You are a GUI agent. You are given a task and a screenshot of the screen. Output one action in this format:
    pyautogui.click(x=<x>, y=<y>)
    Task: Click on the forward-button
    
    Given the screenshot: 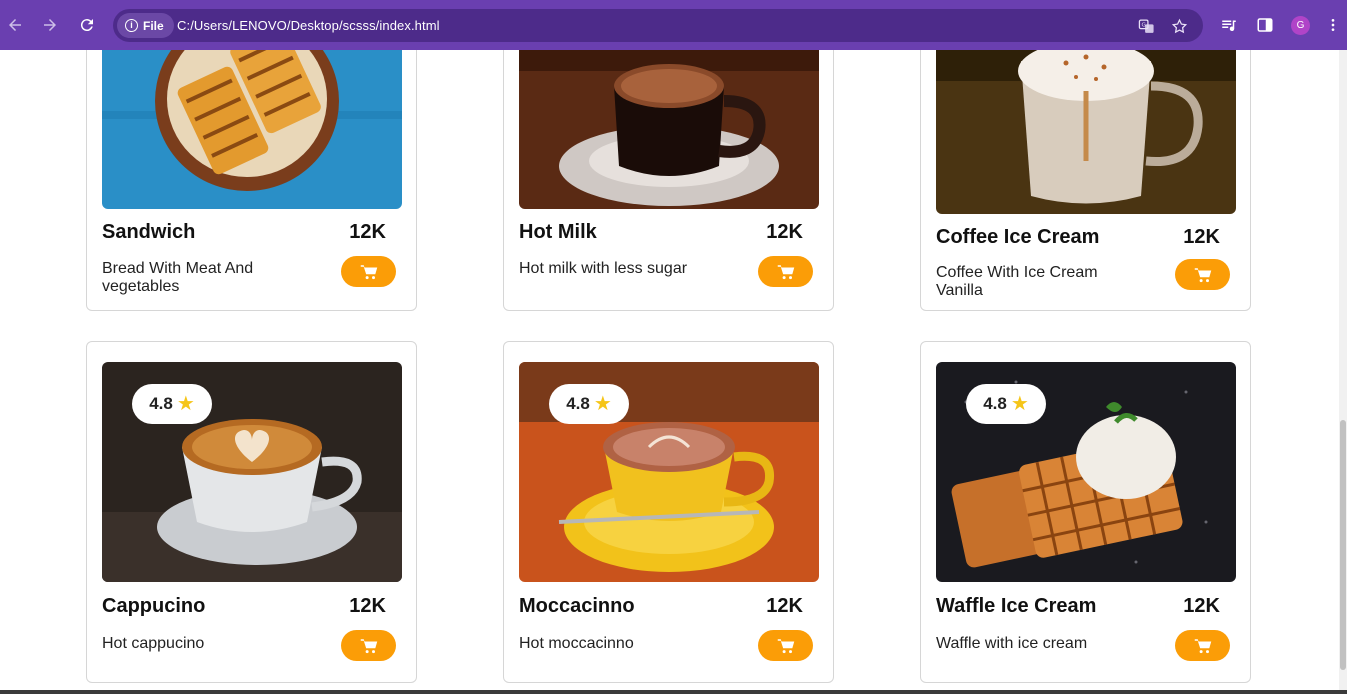 What is the action you would take?
    pyautogui.click(x=50, y=25)
    